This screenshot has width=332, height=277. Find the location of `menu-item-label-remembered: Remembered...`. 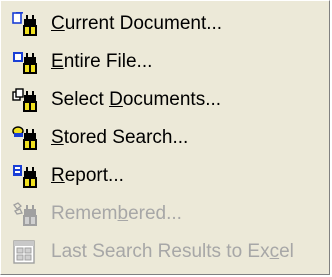

menu-item-label-remembered: Remembered... is located at coordinates (116, 213).